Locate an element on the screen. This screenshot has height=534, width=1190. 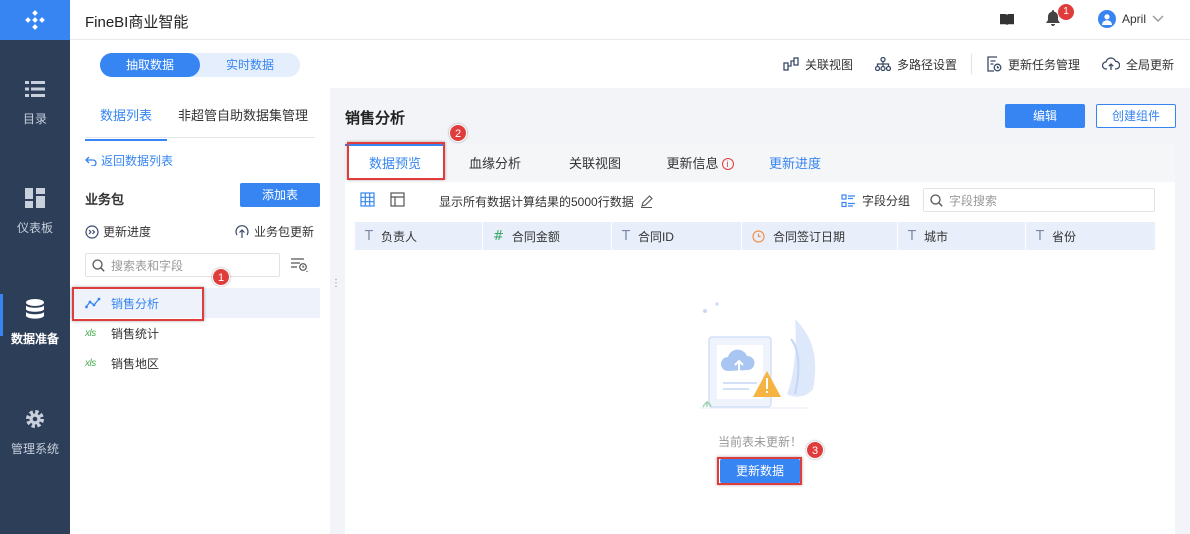
left-panel-tabs: 数据列表 非超管自助数据集管理 is located at coordinates (199, 114).